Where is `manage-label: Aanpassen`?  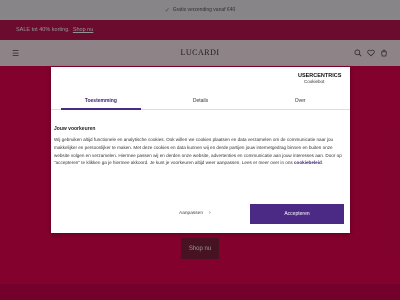 manage-label: Aanpassen is located at coordinates (191, 213).